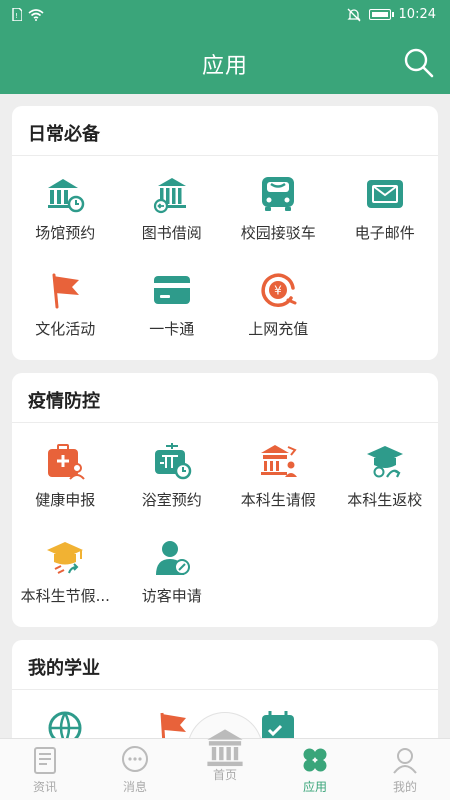 The image size is (450, 800). I want to click on tab-messages: 消息, so click(135, 769).